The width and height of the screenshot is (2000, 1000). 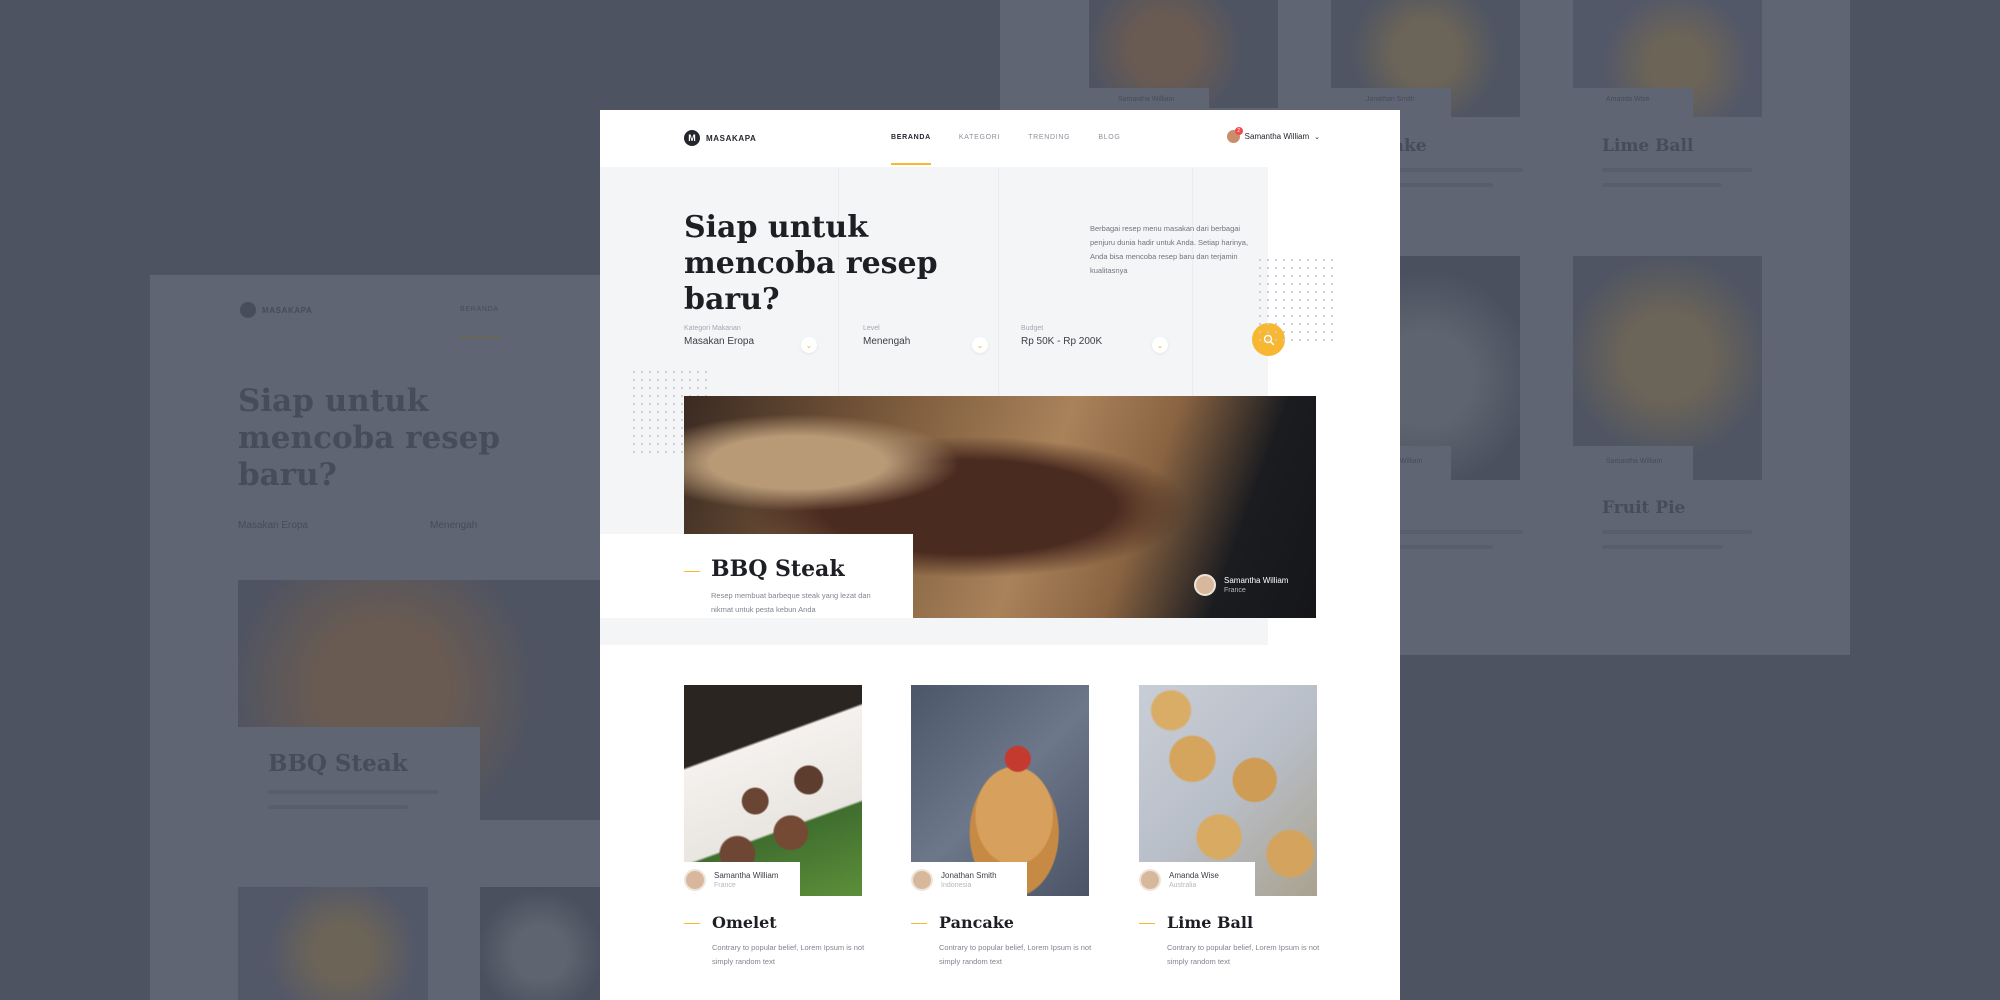 What do you see at coordinates (1644, 508) in the screenshot?
I see `bg-card-title-5: Fruit Pie` at bounding box center [1644, 508].